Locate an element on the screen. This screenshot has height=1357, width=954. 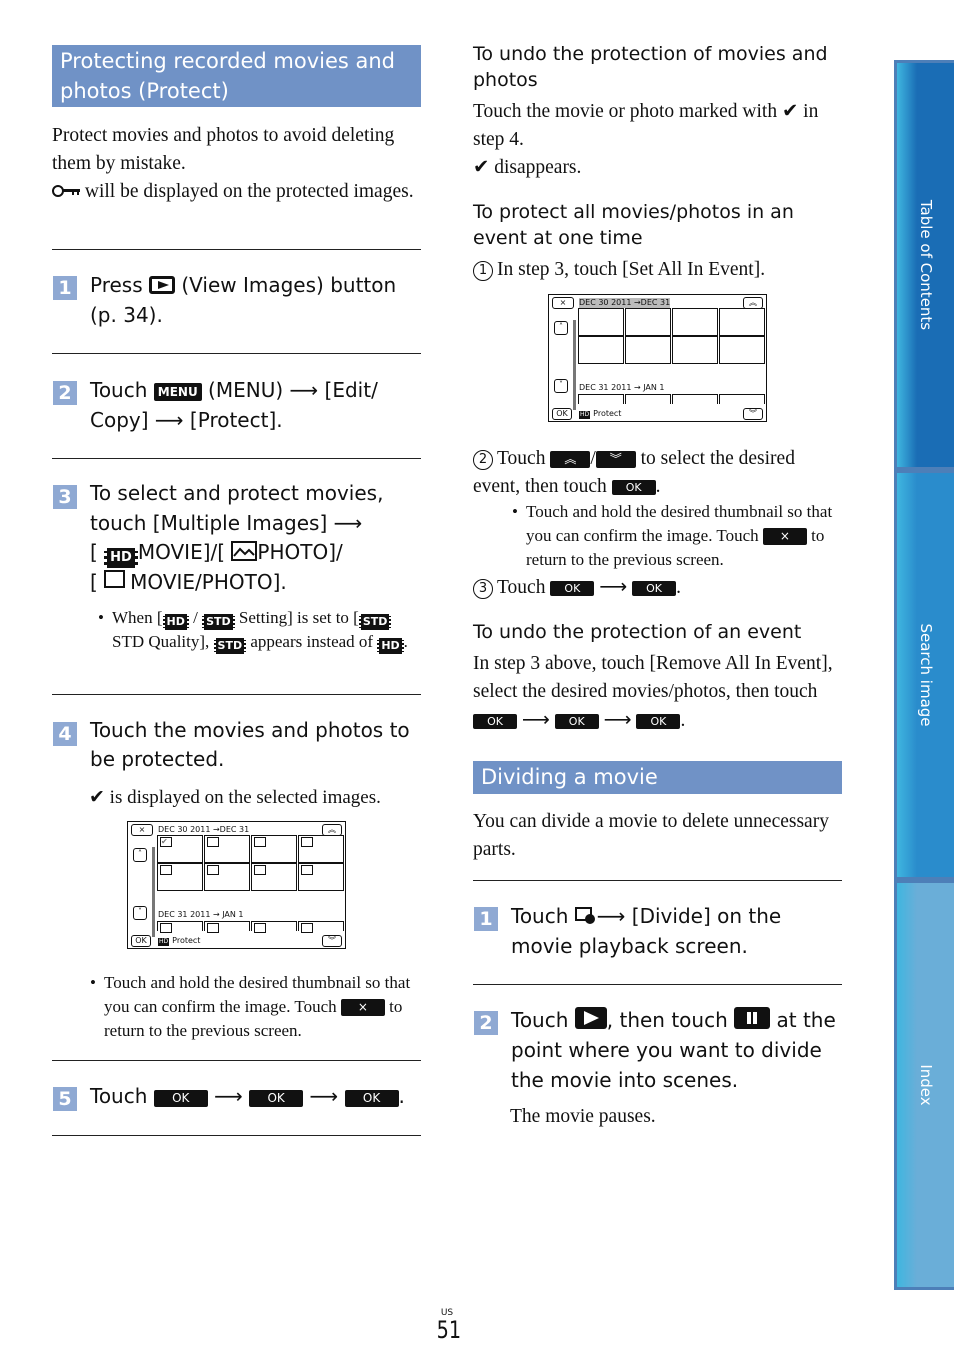
step-1: 1 Press (View Images) button (p. 34). is located at coordinates (238, 301).